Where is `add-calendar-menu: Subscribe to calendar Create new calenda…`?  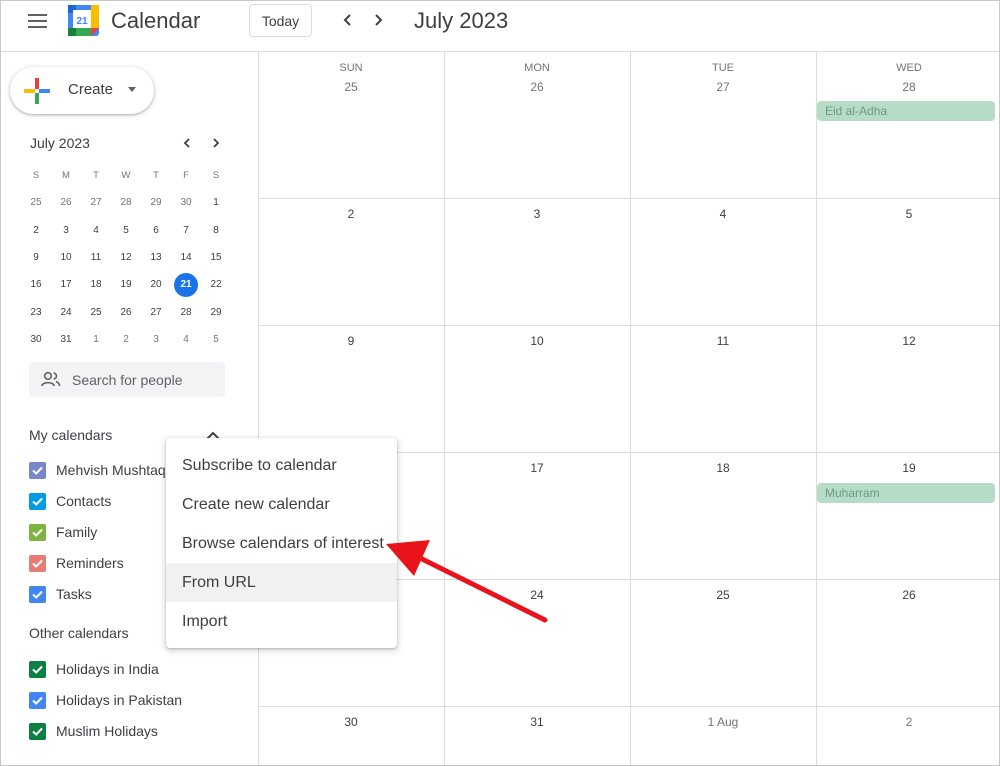
add-calendar-menu: Subscribe to calendar Create new calenda… is located at coordinates (281, 543).